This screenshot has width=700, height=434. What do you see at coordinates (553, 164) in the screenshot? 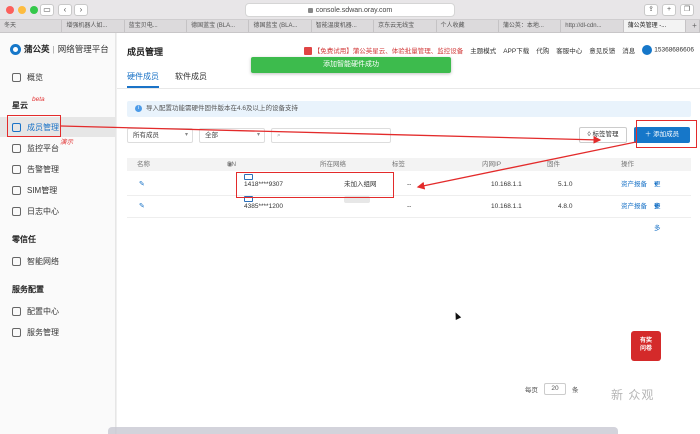
I see `col-firmware: 固件` at bounding box center [553, 164].